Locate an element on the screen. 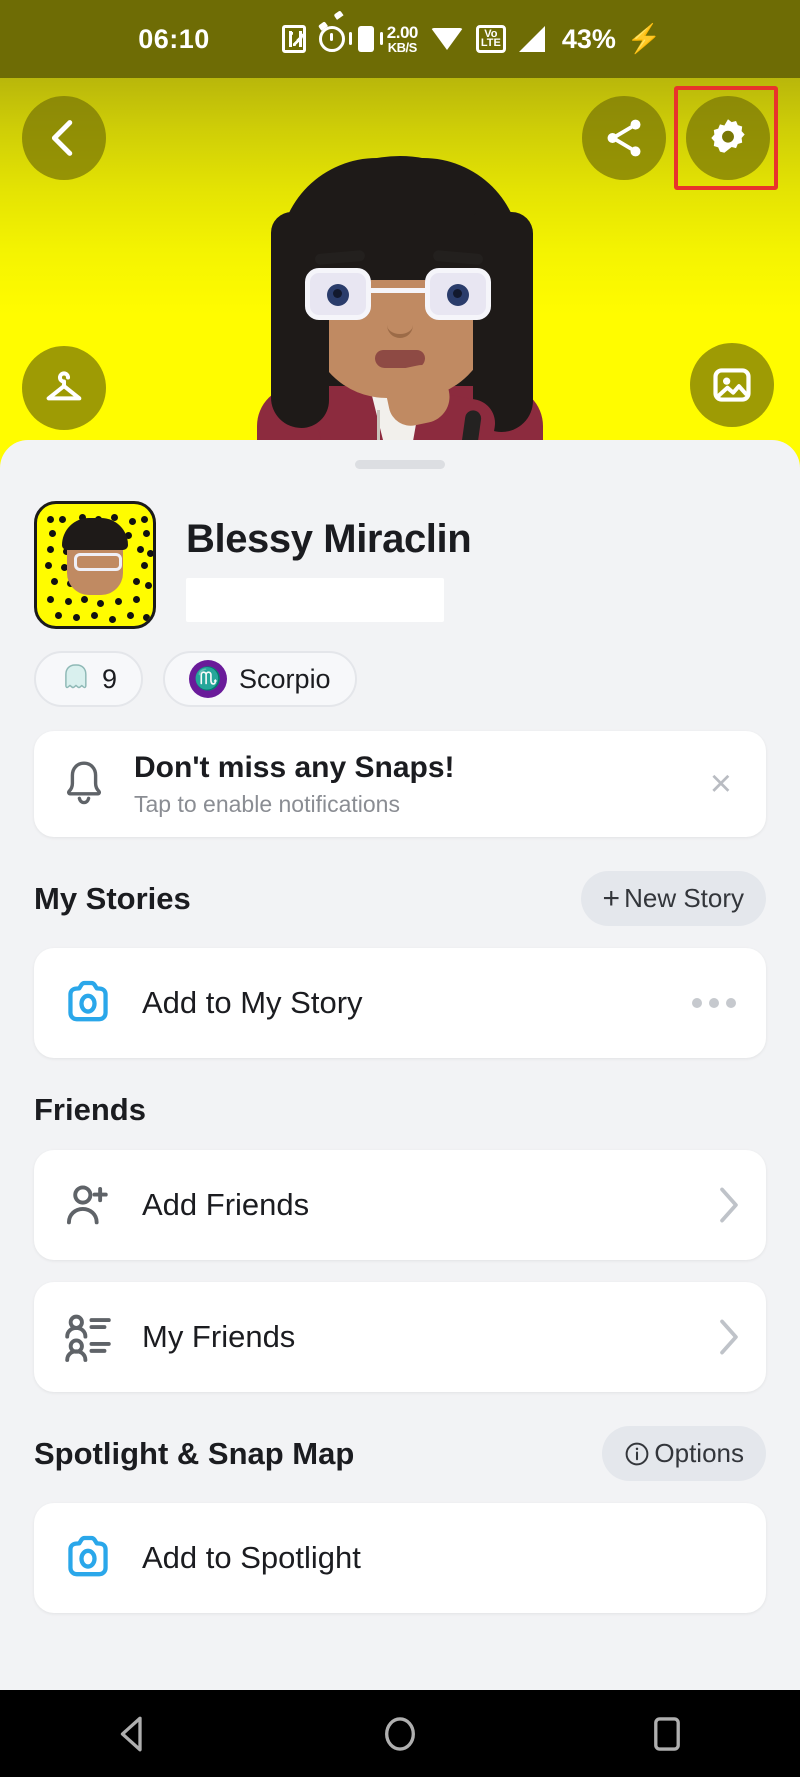 This screenshot has height=1777, width=800. add-person-icon is located at coordinates (88, 1205).